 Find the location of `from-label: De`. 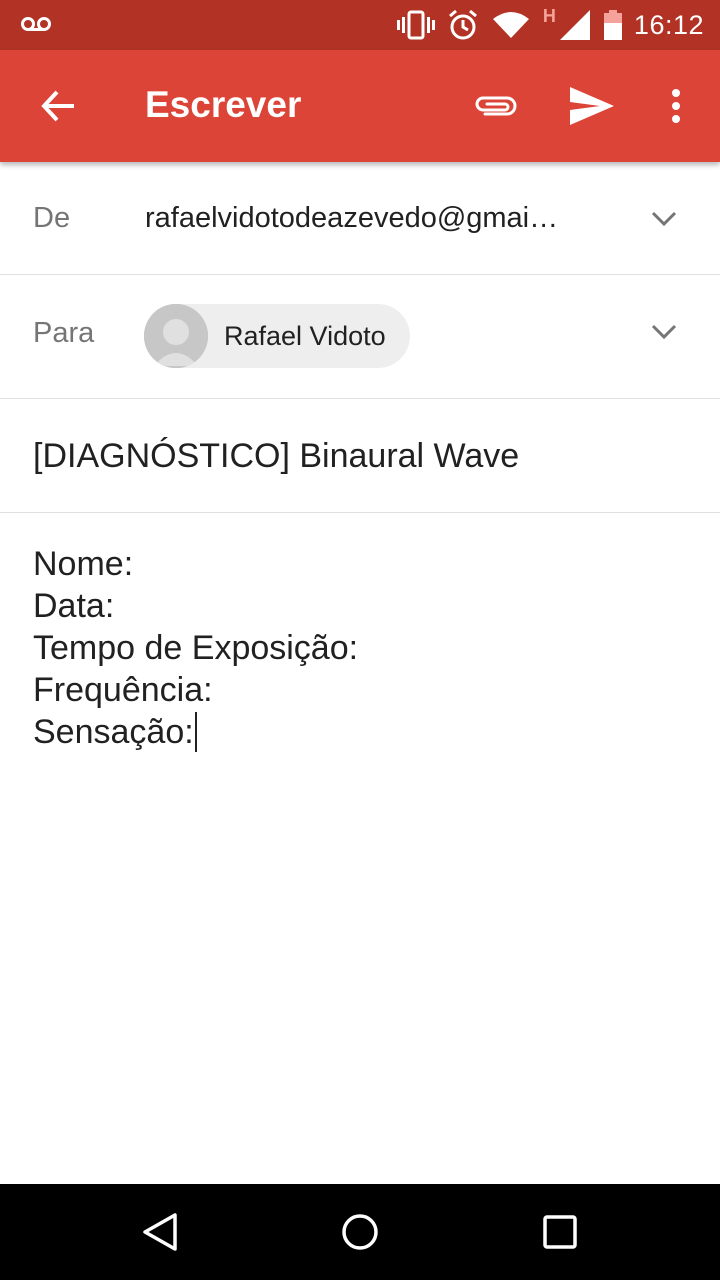

from-label: De is located at coordinates (52, 218).